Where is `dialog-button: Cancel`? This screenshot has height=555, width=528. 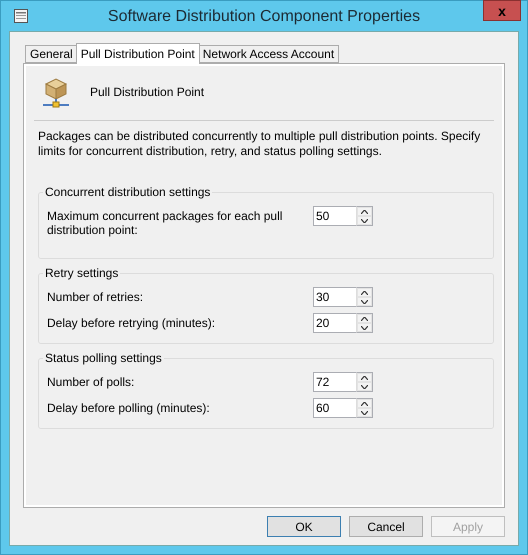 dialog-button: Cancel is located at coordinates (386, 526).